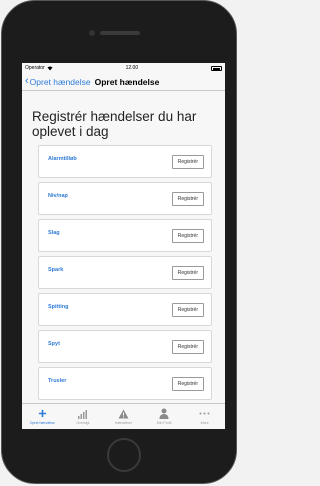 The height and width of the screenshot is (486, 320). I want to click on tab-oversigt: Oversigt, so click(83, 416).